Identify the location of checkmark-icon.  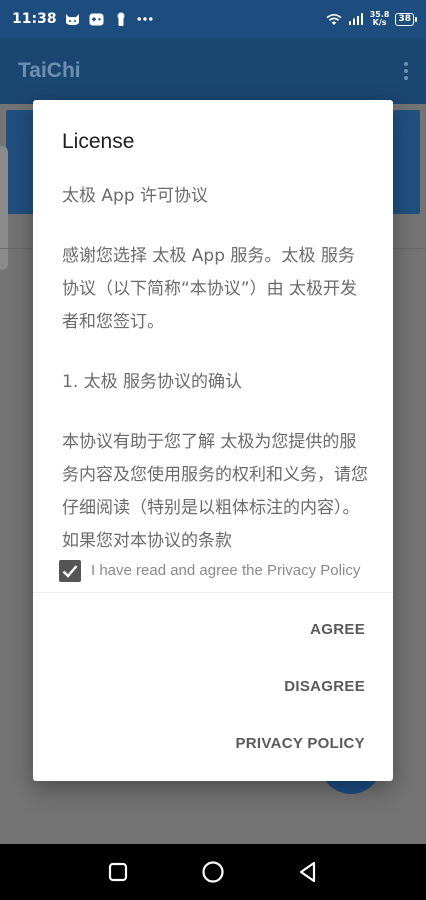
(70, 571).